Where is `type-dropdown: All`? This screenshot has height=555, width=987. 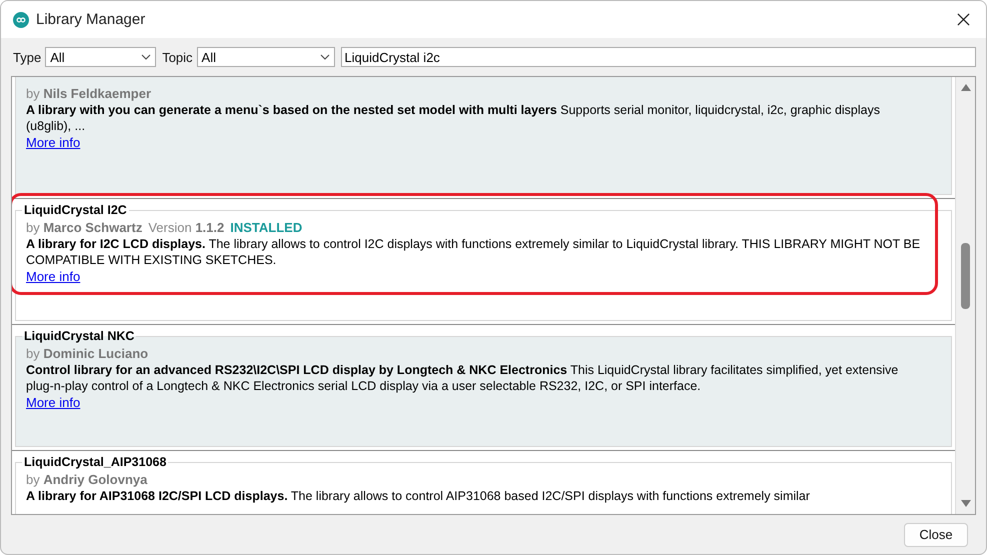
type-dropdown: All is located at coordinates (100, 57).